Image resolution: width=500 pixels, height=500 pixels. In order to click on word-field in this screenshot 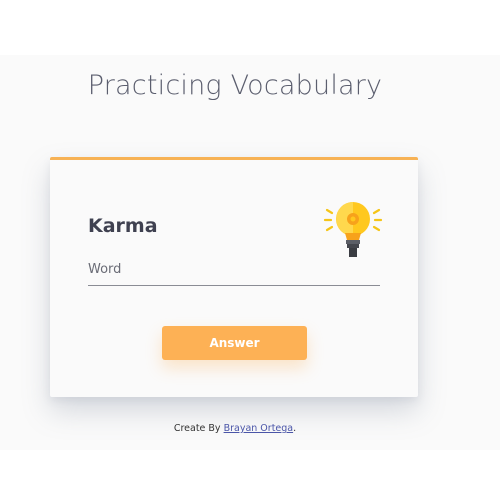, I will do `click(234, 270)`.